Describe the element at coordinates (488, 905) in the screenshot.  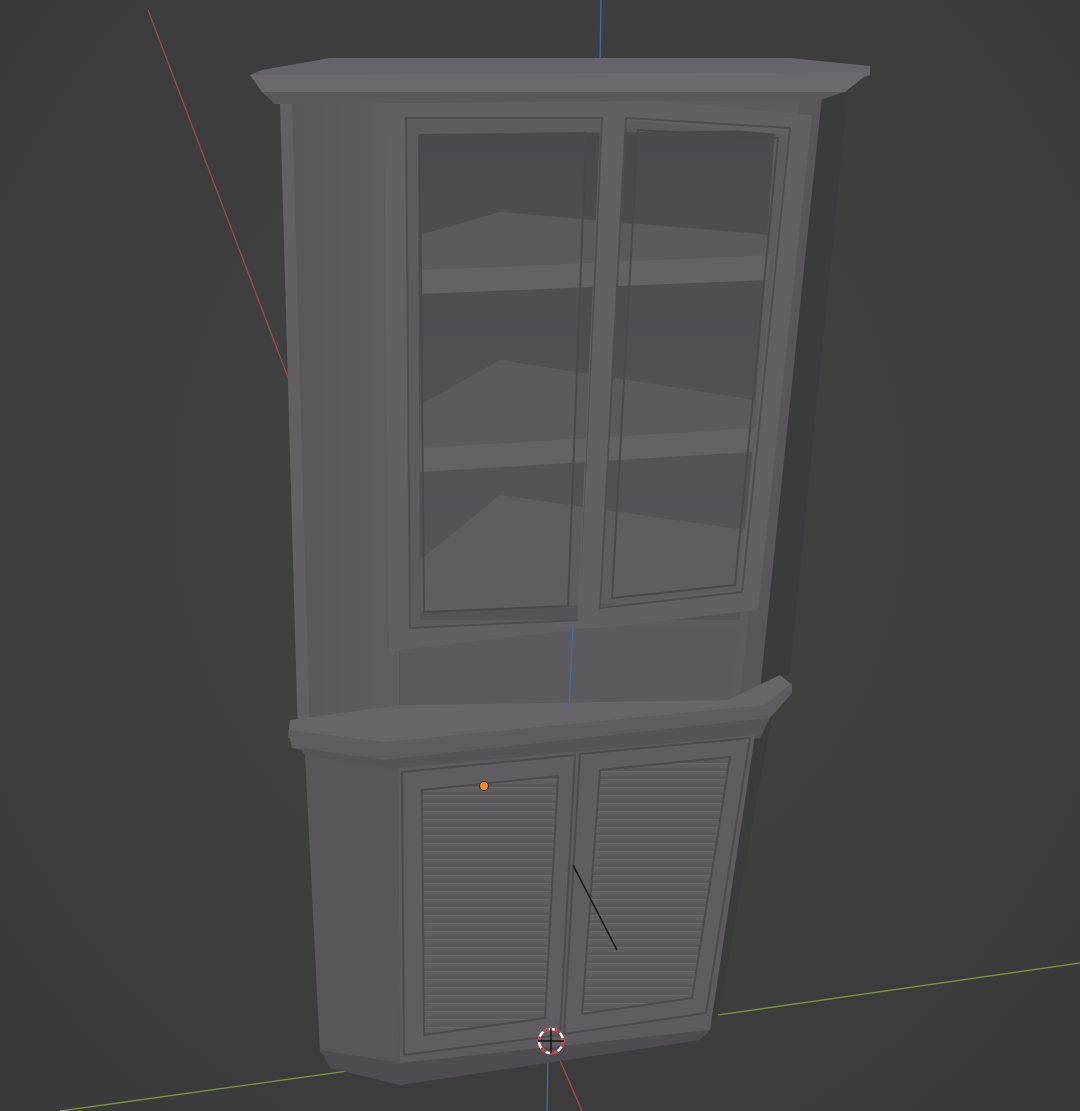
I see `lower-left-louvered-door` at that location.